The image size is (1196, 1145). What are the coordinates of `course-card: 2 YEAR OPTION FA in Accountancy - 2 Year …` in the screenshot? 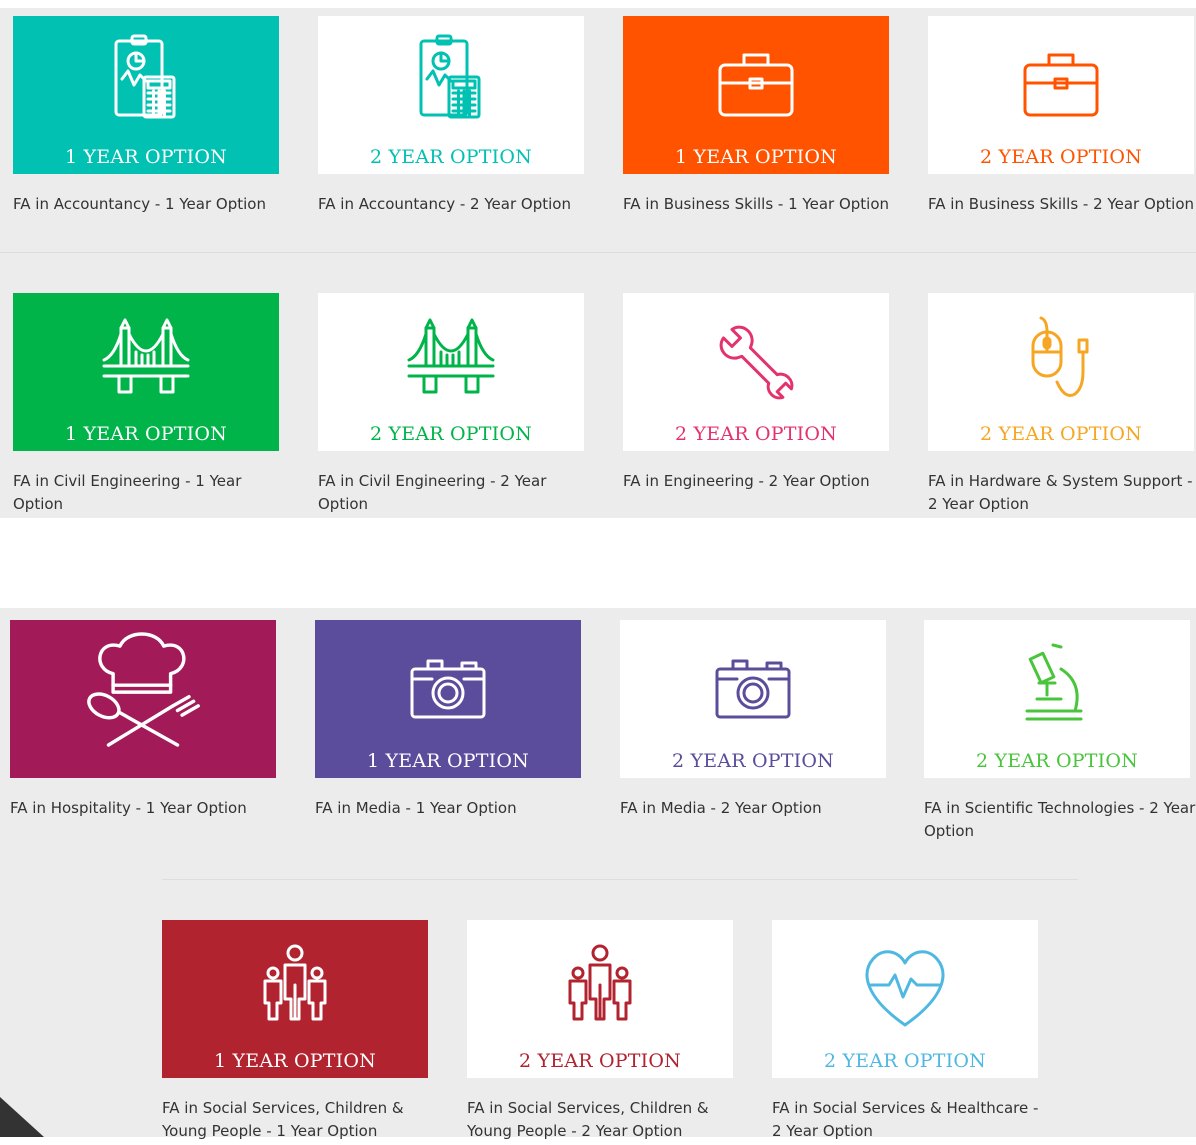 It's located at (454, 128).